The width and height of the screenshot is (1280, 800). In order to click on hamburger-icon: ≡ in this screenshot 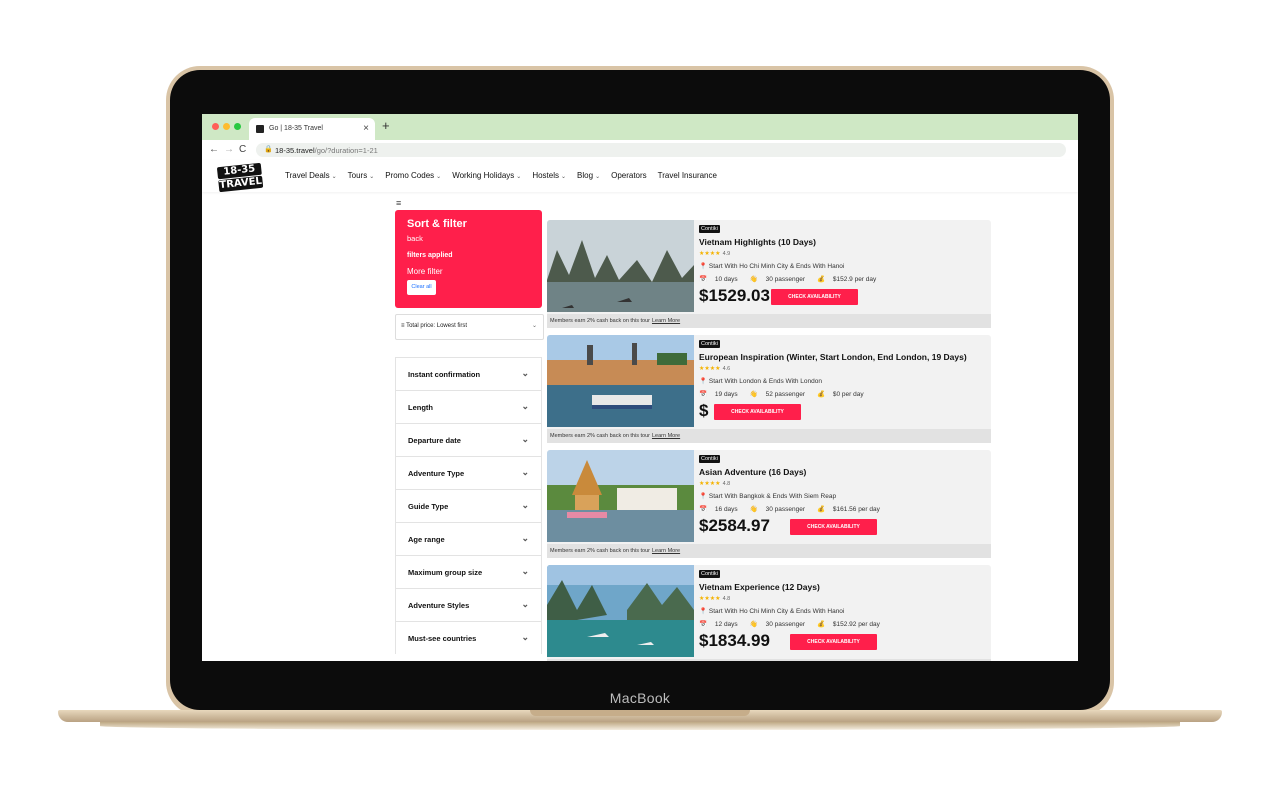, I will do `click(398, 203)`.